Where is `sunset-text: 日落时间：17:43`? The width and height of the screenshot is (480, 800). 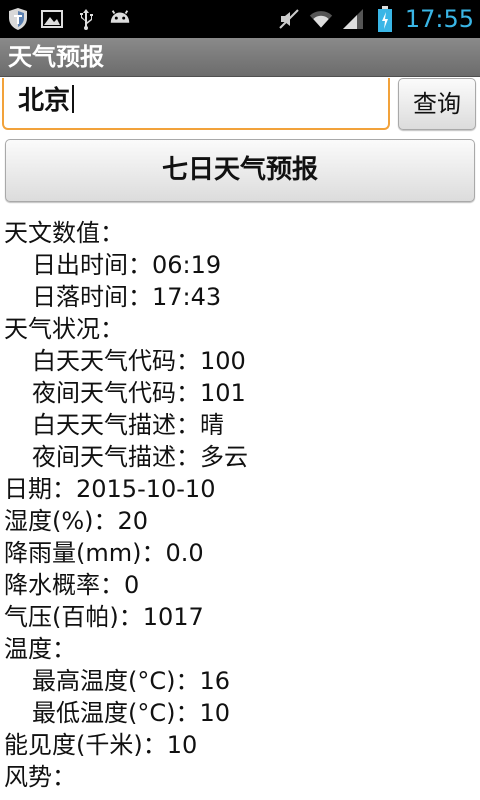
sunset-text: 日落时间：17:43 is located at coordinates (127, 297).